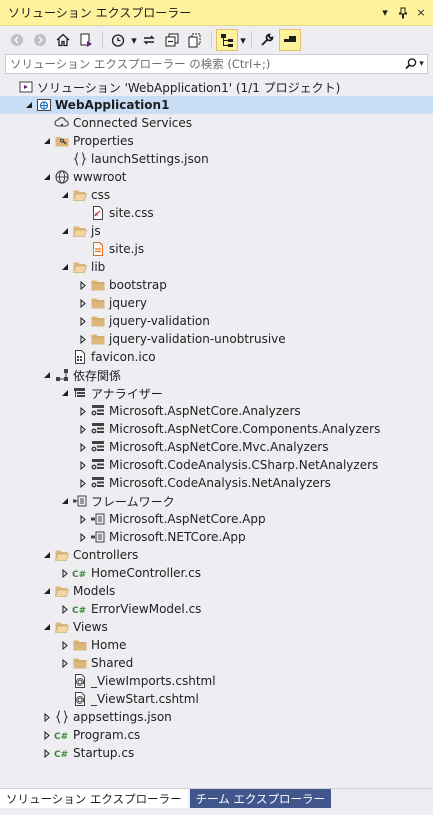 The image size is (433, 815). I want to click on tree-item: appsettings.json, so click(216, 717).